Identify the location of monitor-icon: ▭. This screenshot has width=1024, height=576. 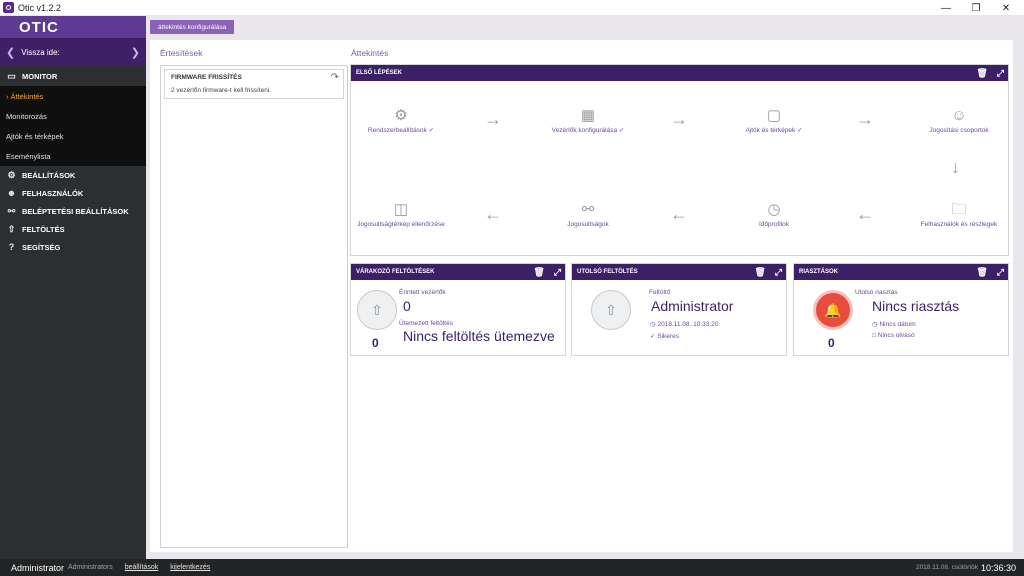
(11, 75).